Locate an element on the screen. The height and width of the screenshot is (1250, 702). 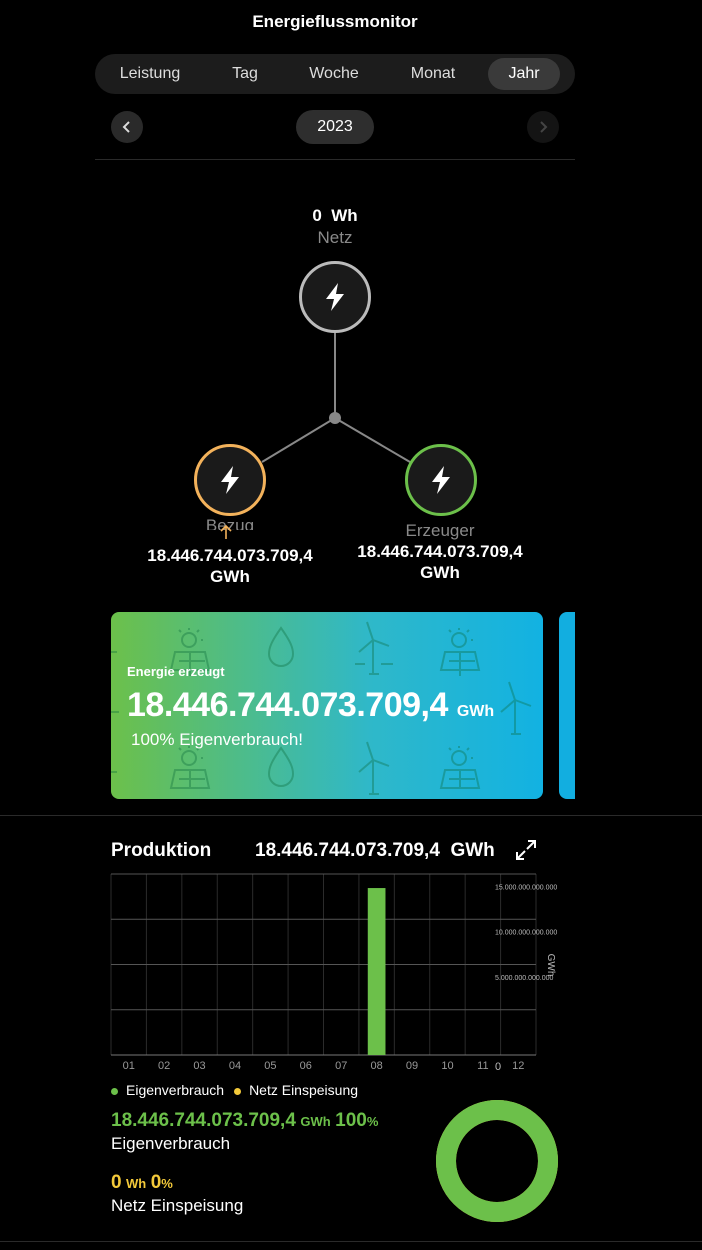
tab-monat: Monat is located at coordinates (433, 74).